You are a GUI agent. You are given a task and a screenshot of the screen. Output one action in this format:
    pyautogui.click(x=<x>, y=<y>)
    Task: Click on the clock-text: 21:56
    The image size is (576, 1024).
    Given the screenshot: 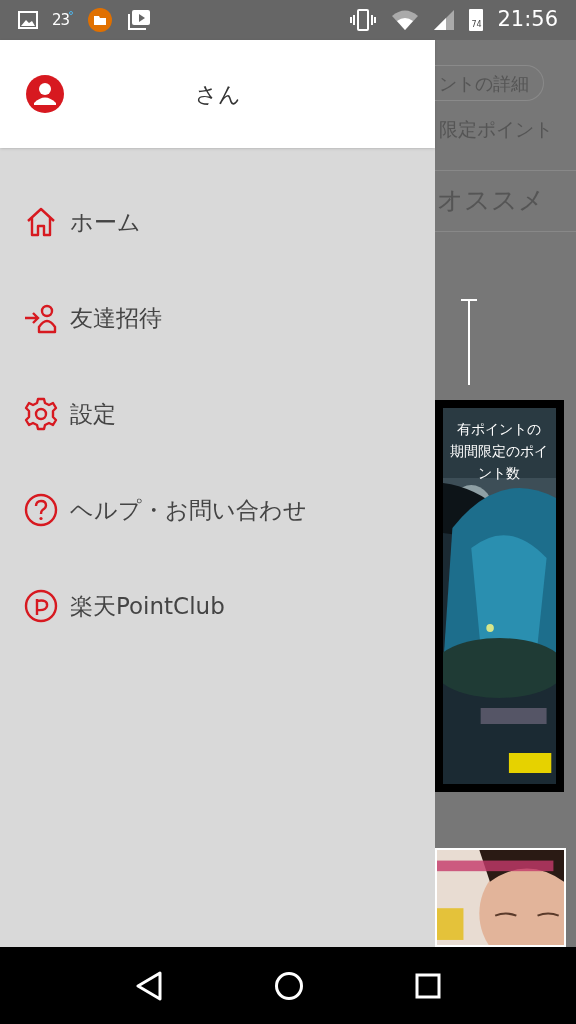 What is the action you would take?
    pyautogui.click(x=527, y=20)
    